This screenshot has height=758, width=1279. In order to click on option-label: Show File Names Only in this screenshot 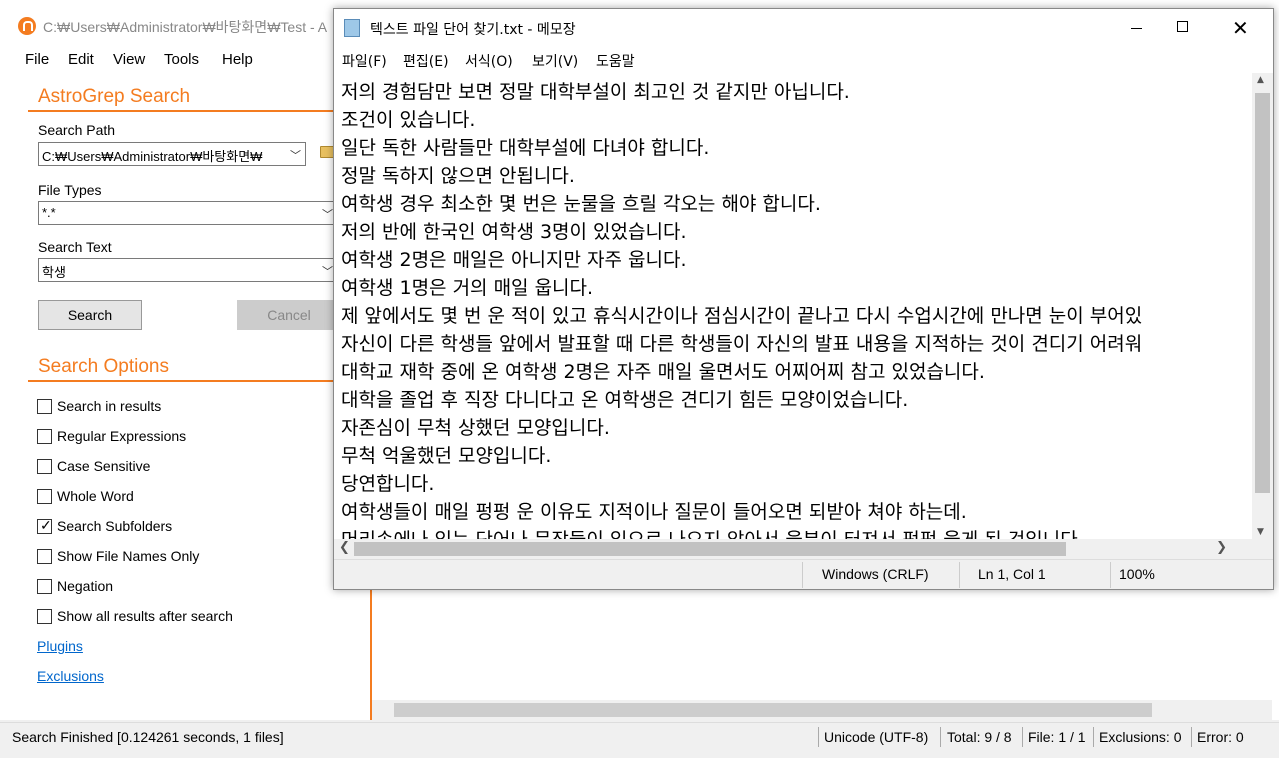, I will do `click(128, 556)`.